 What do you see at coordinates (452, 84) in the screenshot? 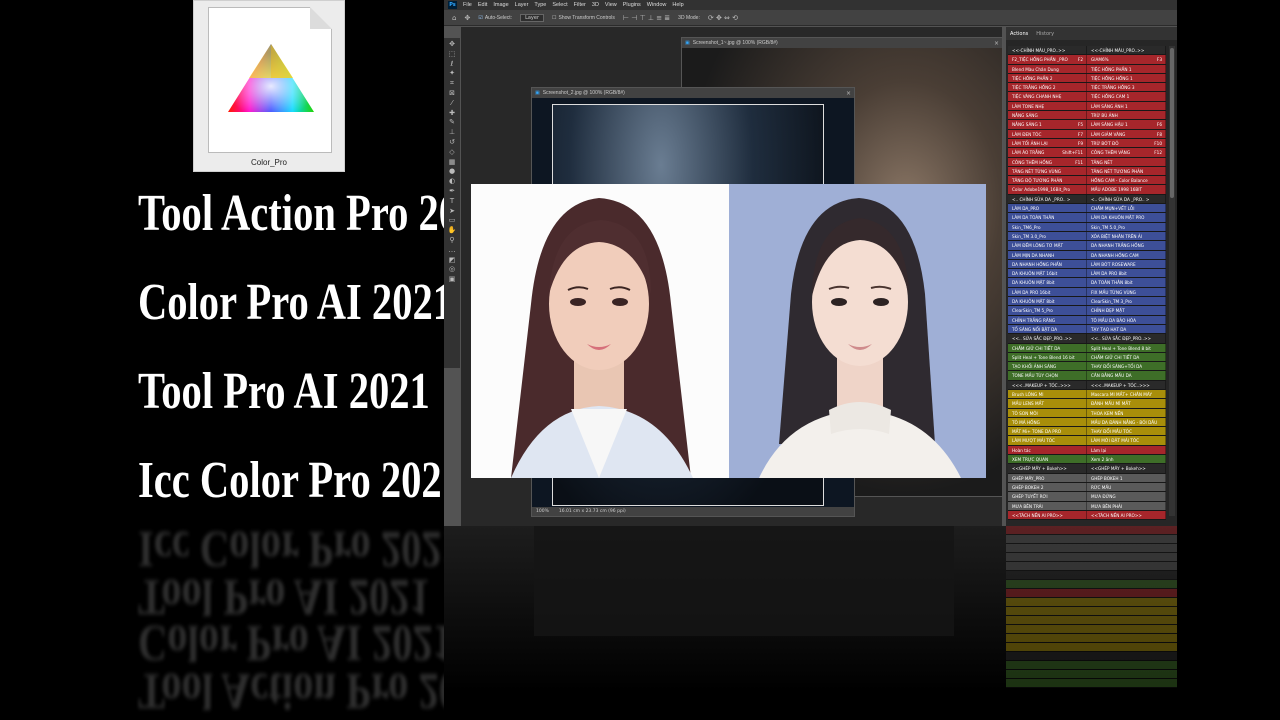
I see `crop-tool-icon: ⌗` at bounding box center [452, 84].